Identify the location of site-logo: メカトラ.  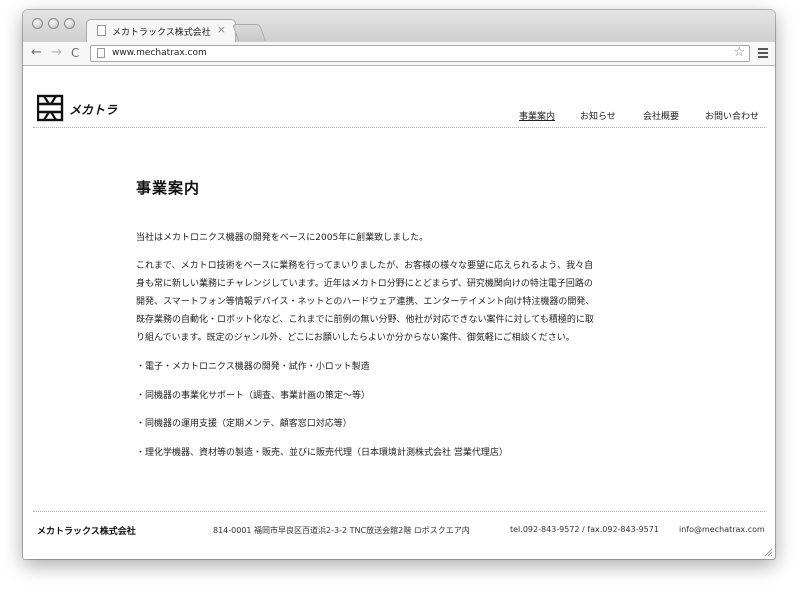
(86, 111).